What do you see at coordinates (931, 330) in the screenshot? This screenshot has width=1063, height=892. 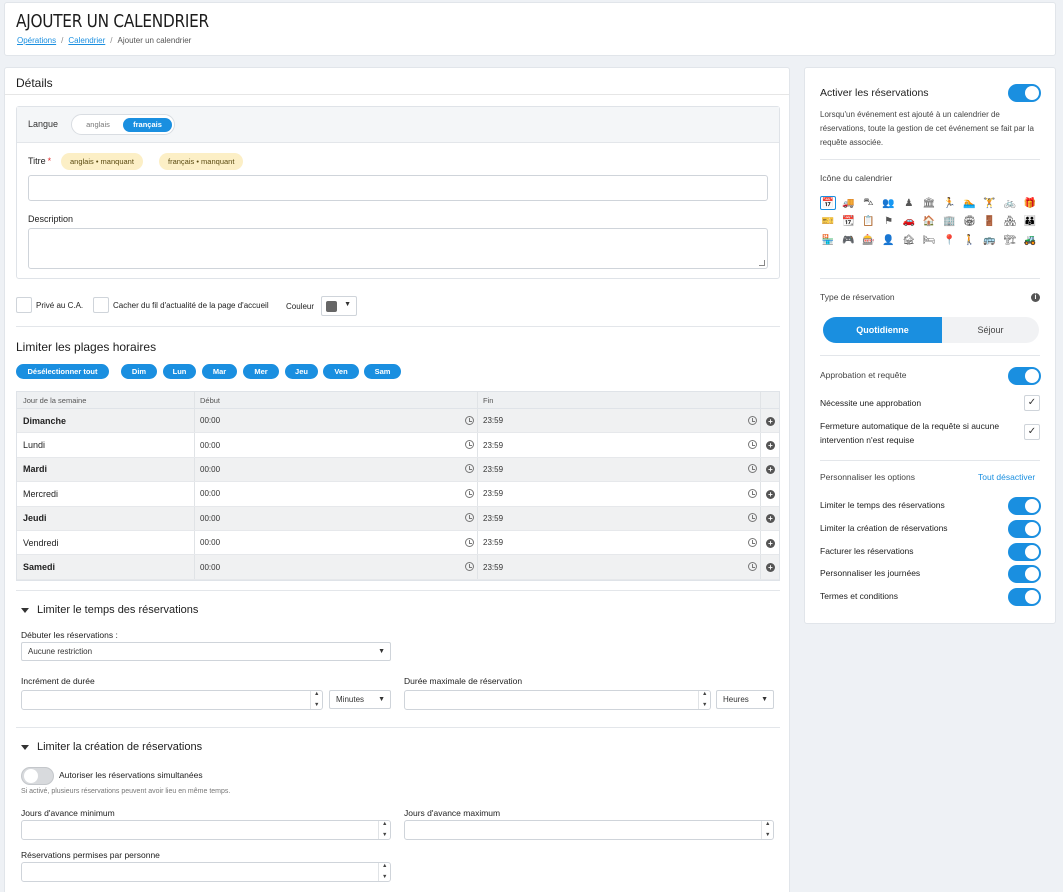 I see `booking-type-segment: Quotidienne Séjour` at bounding box center [931, 330].